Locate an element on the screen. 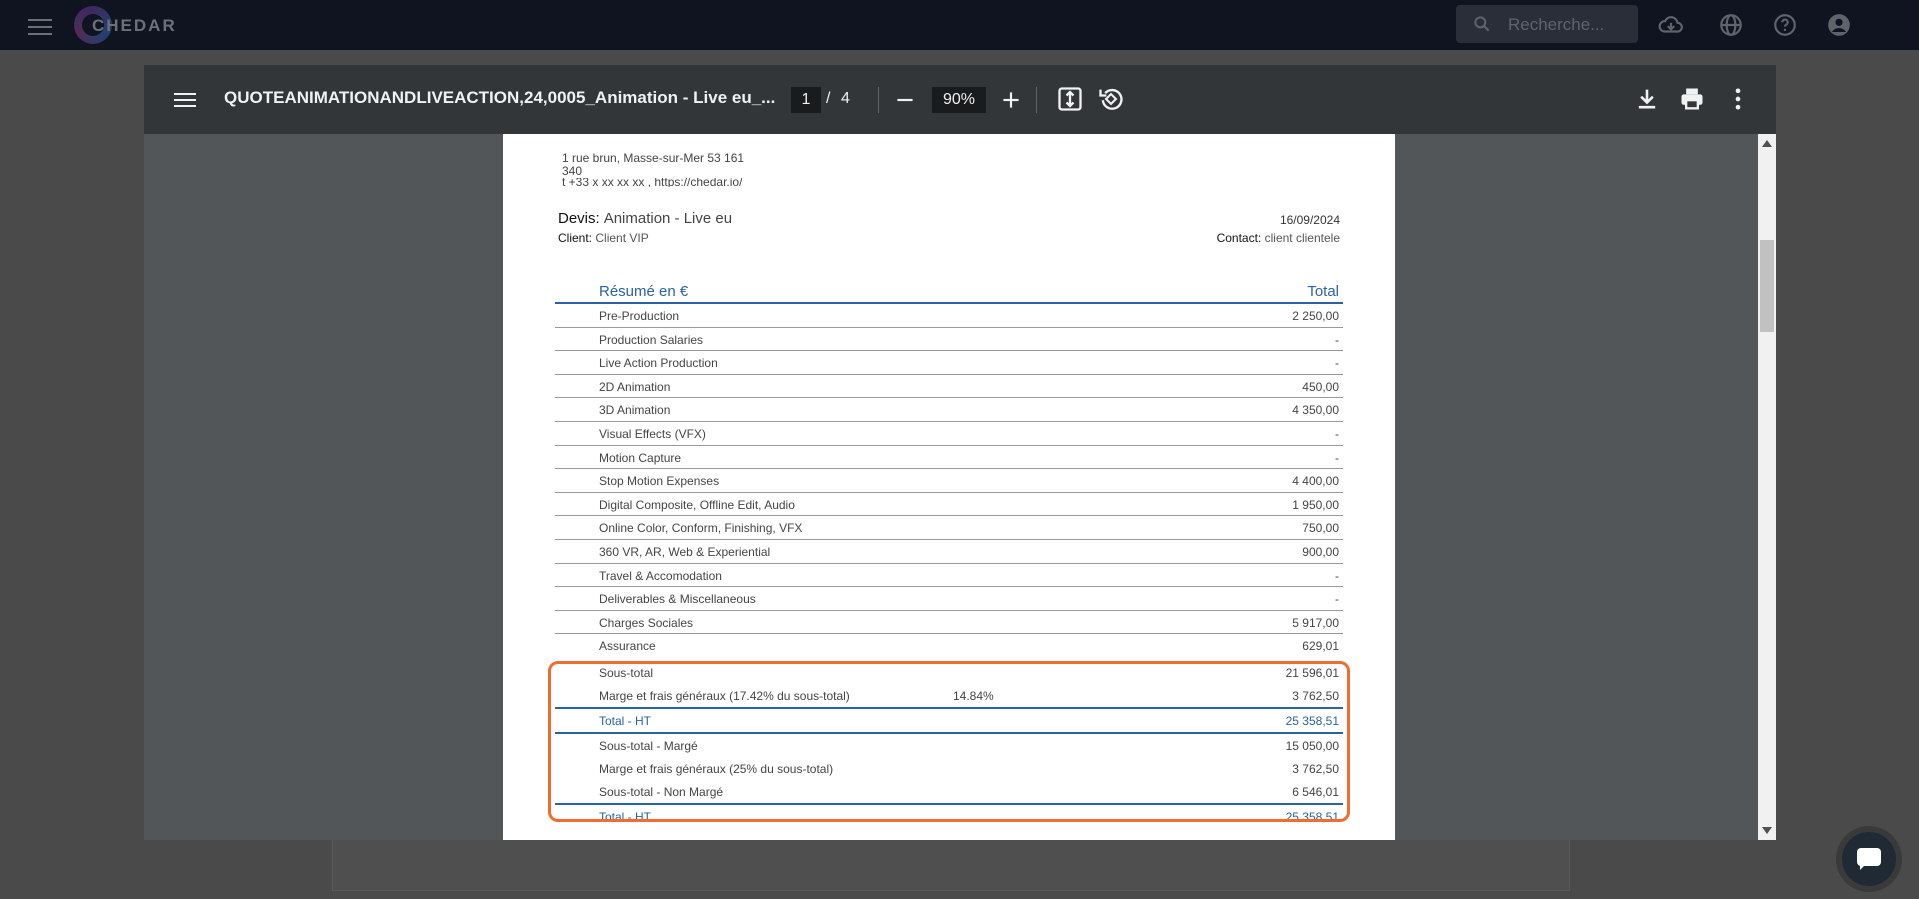 This screenshot has height=899, width=1919. totals-highlight-box is located at coordinates (949, 741).